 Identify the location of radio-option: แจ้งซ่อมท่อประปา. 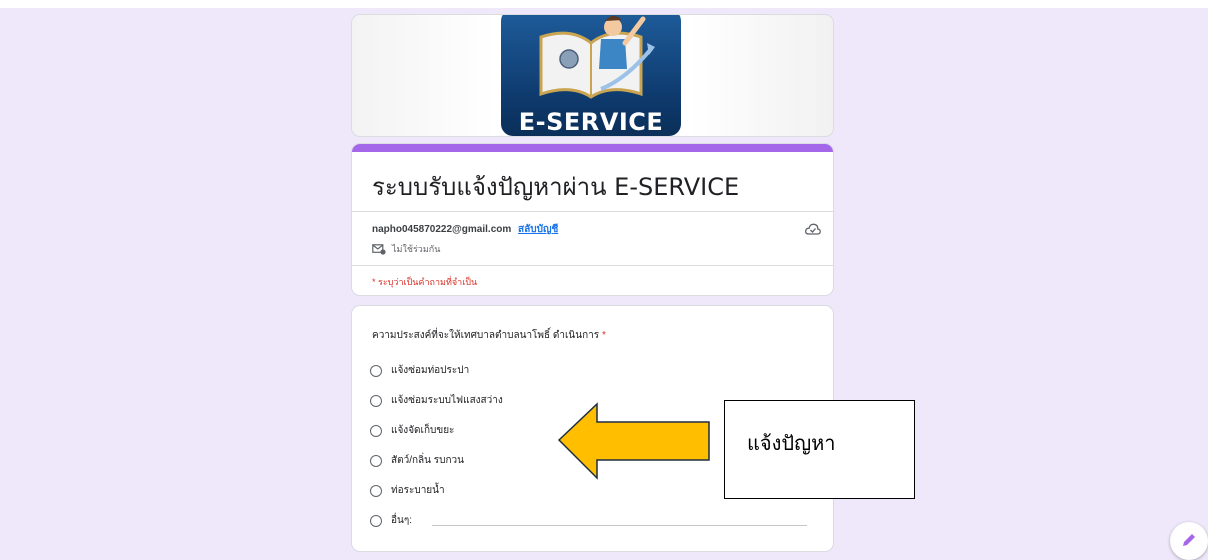
(419, 370).